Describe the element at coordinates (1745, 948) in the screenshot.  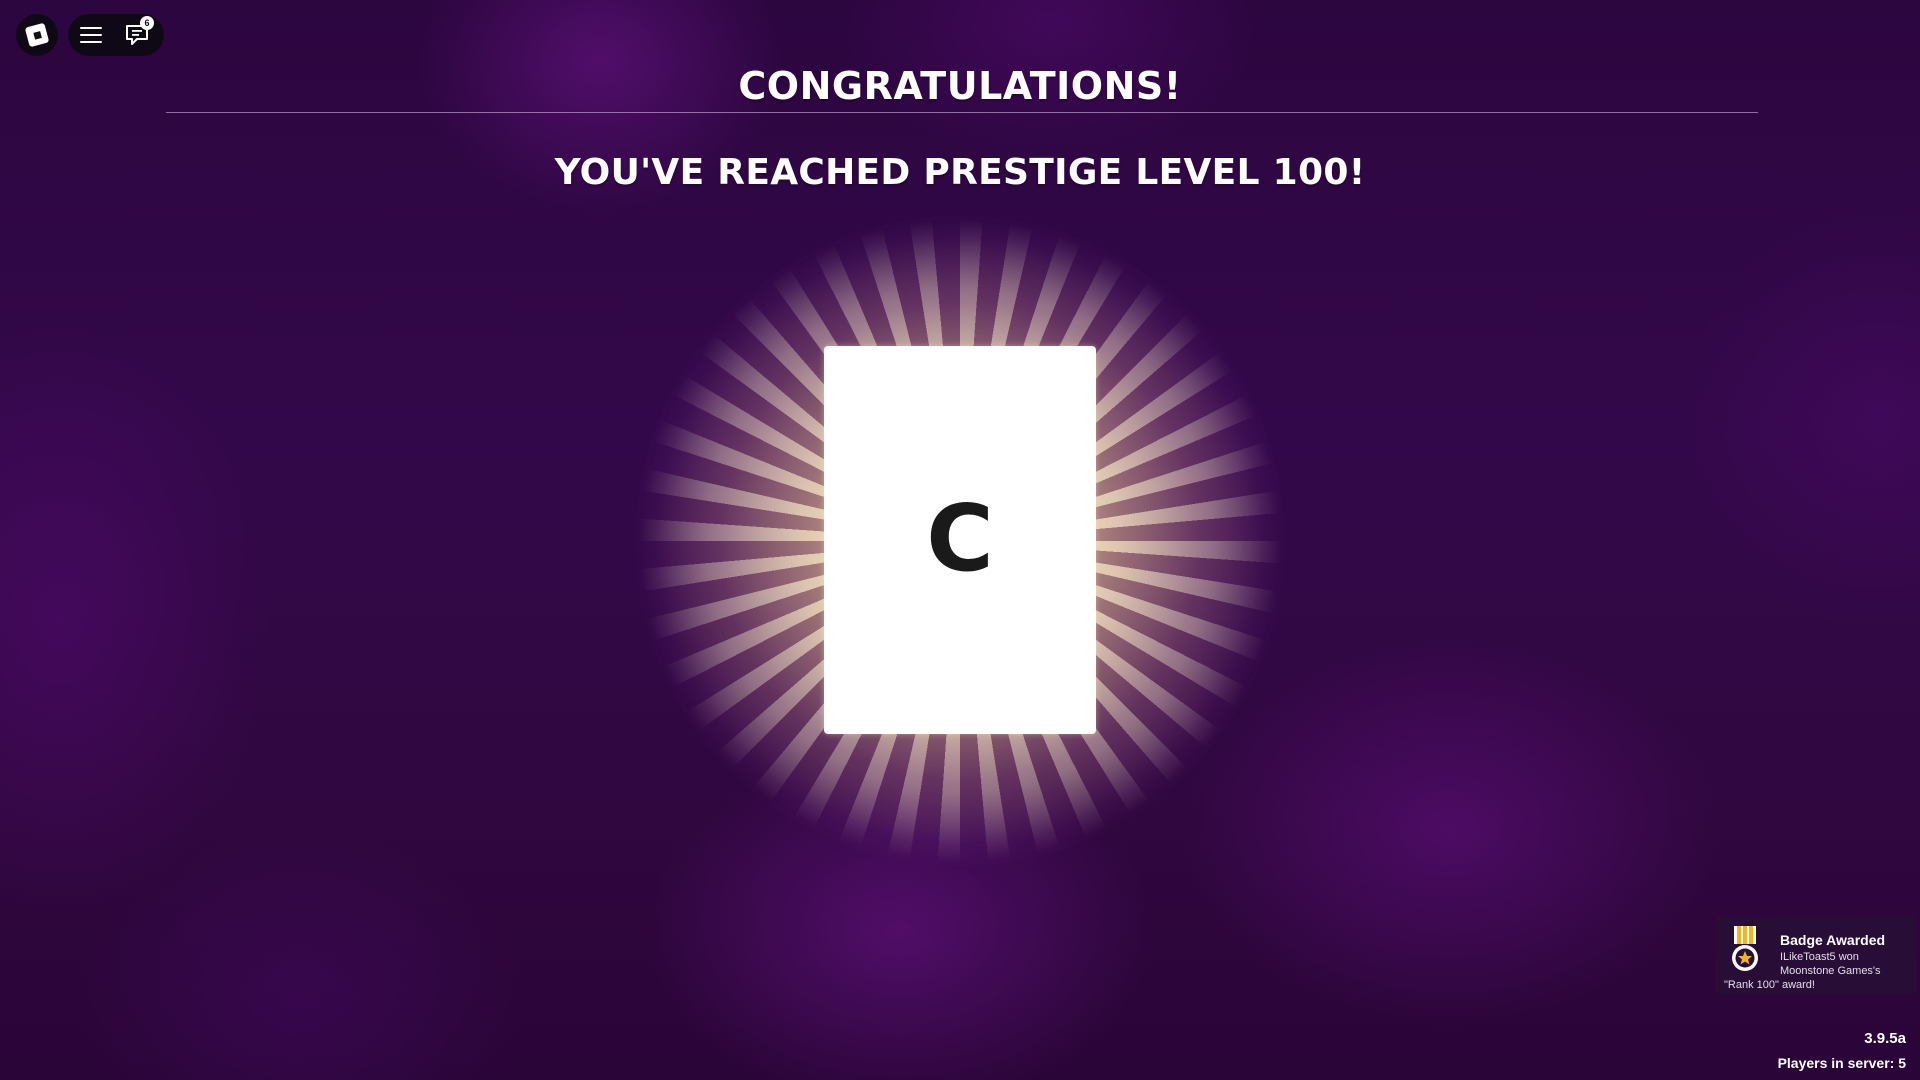
I see `medal-icon` at that location.